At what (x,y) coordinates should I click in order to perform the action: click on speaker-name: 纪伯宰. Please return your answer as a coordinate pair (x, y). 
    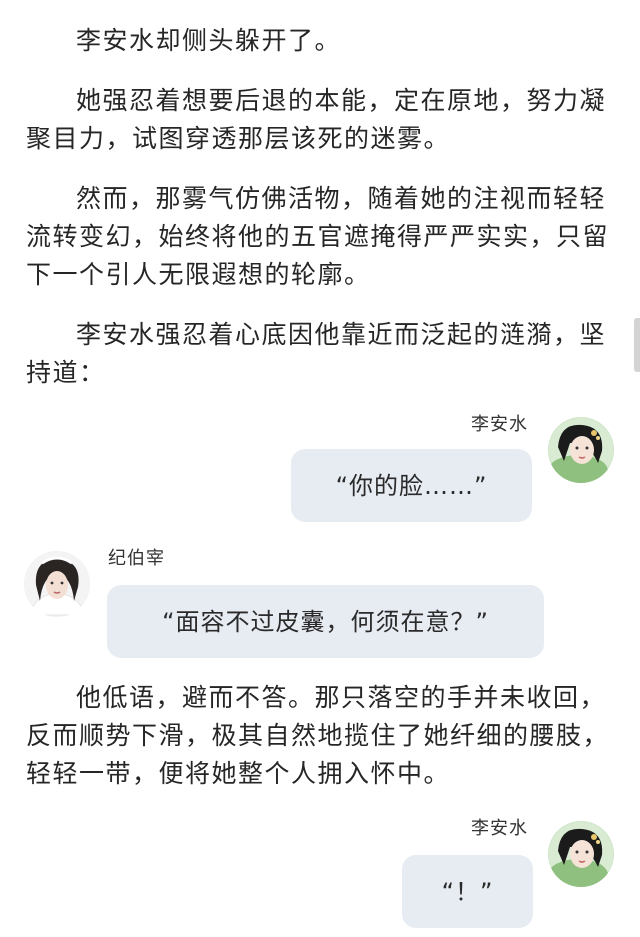
    Looking at the image, I should click on (136, 558).